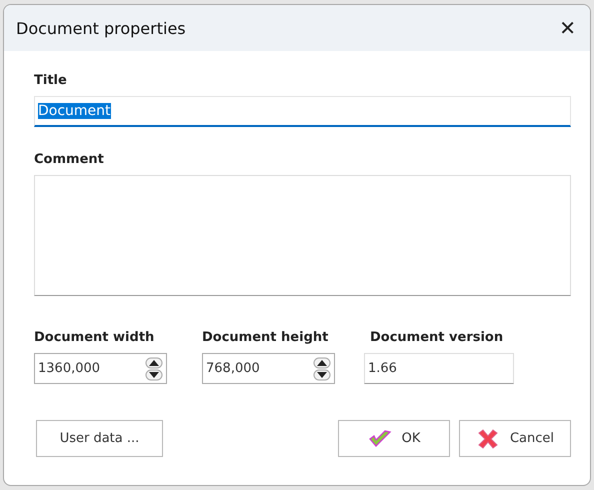  What do you see at coordinates (437, 337) in the screenshot?
I see `field-label: Document version` at bounding box center [437, 337].